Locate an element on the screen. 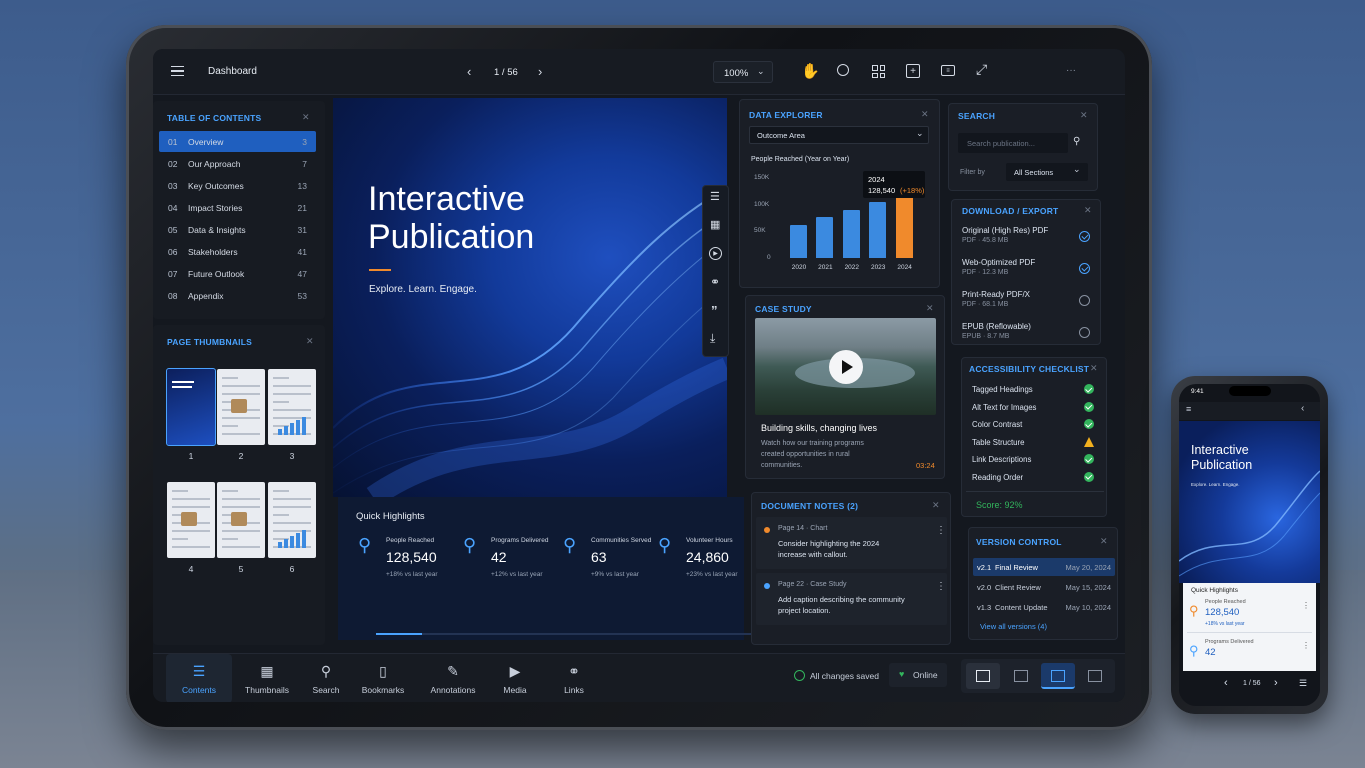  nav-media: ▶ Media is located at coordinates (515, 678).